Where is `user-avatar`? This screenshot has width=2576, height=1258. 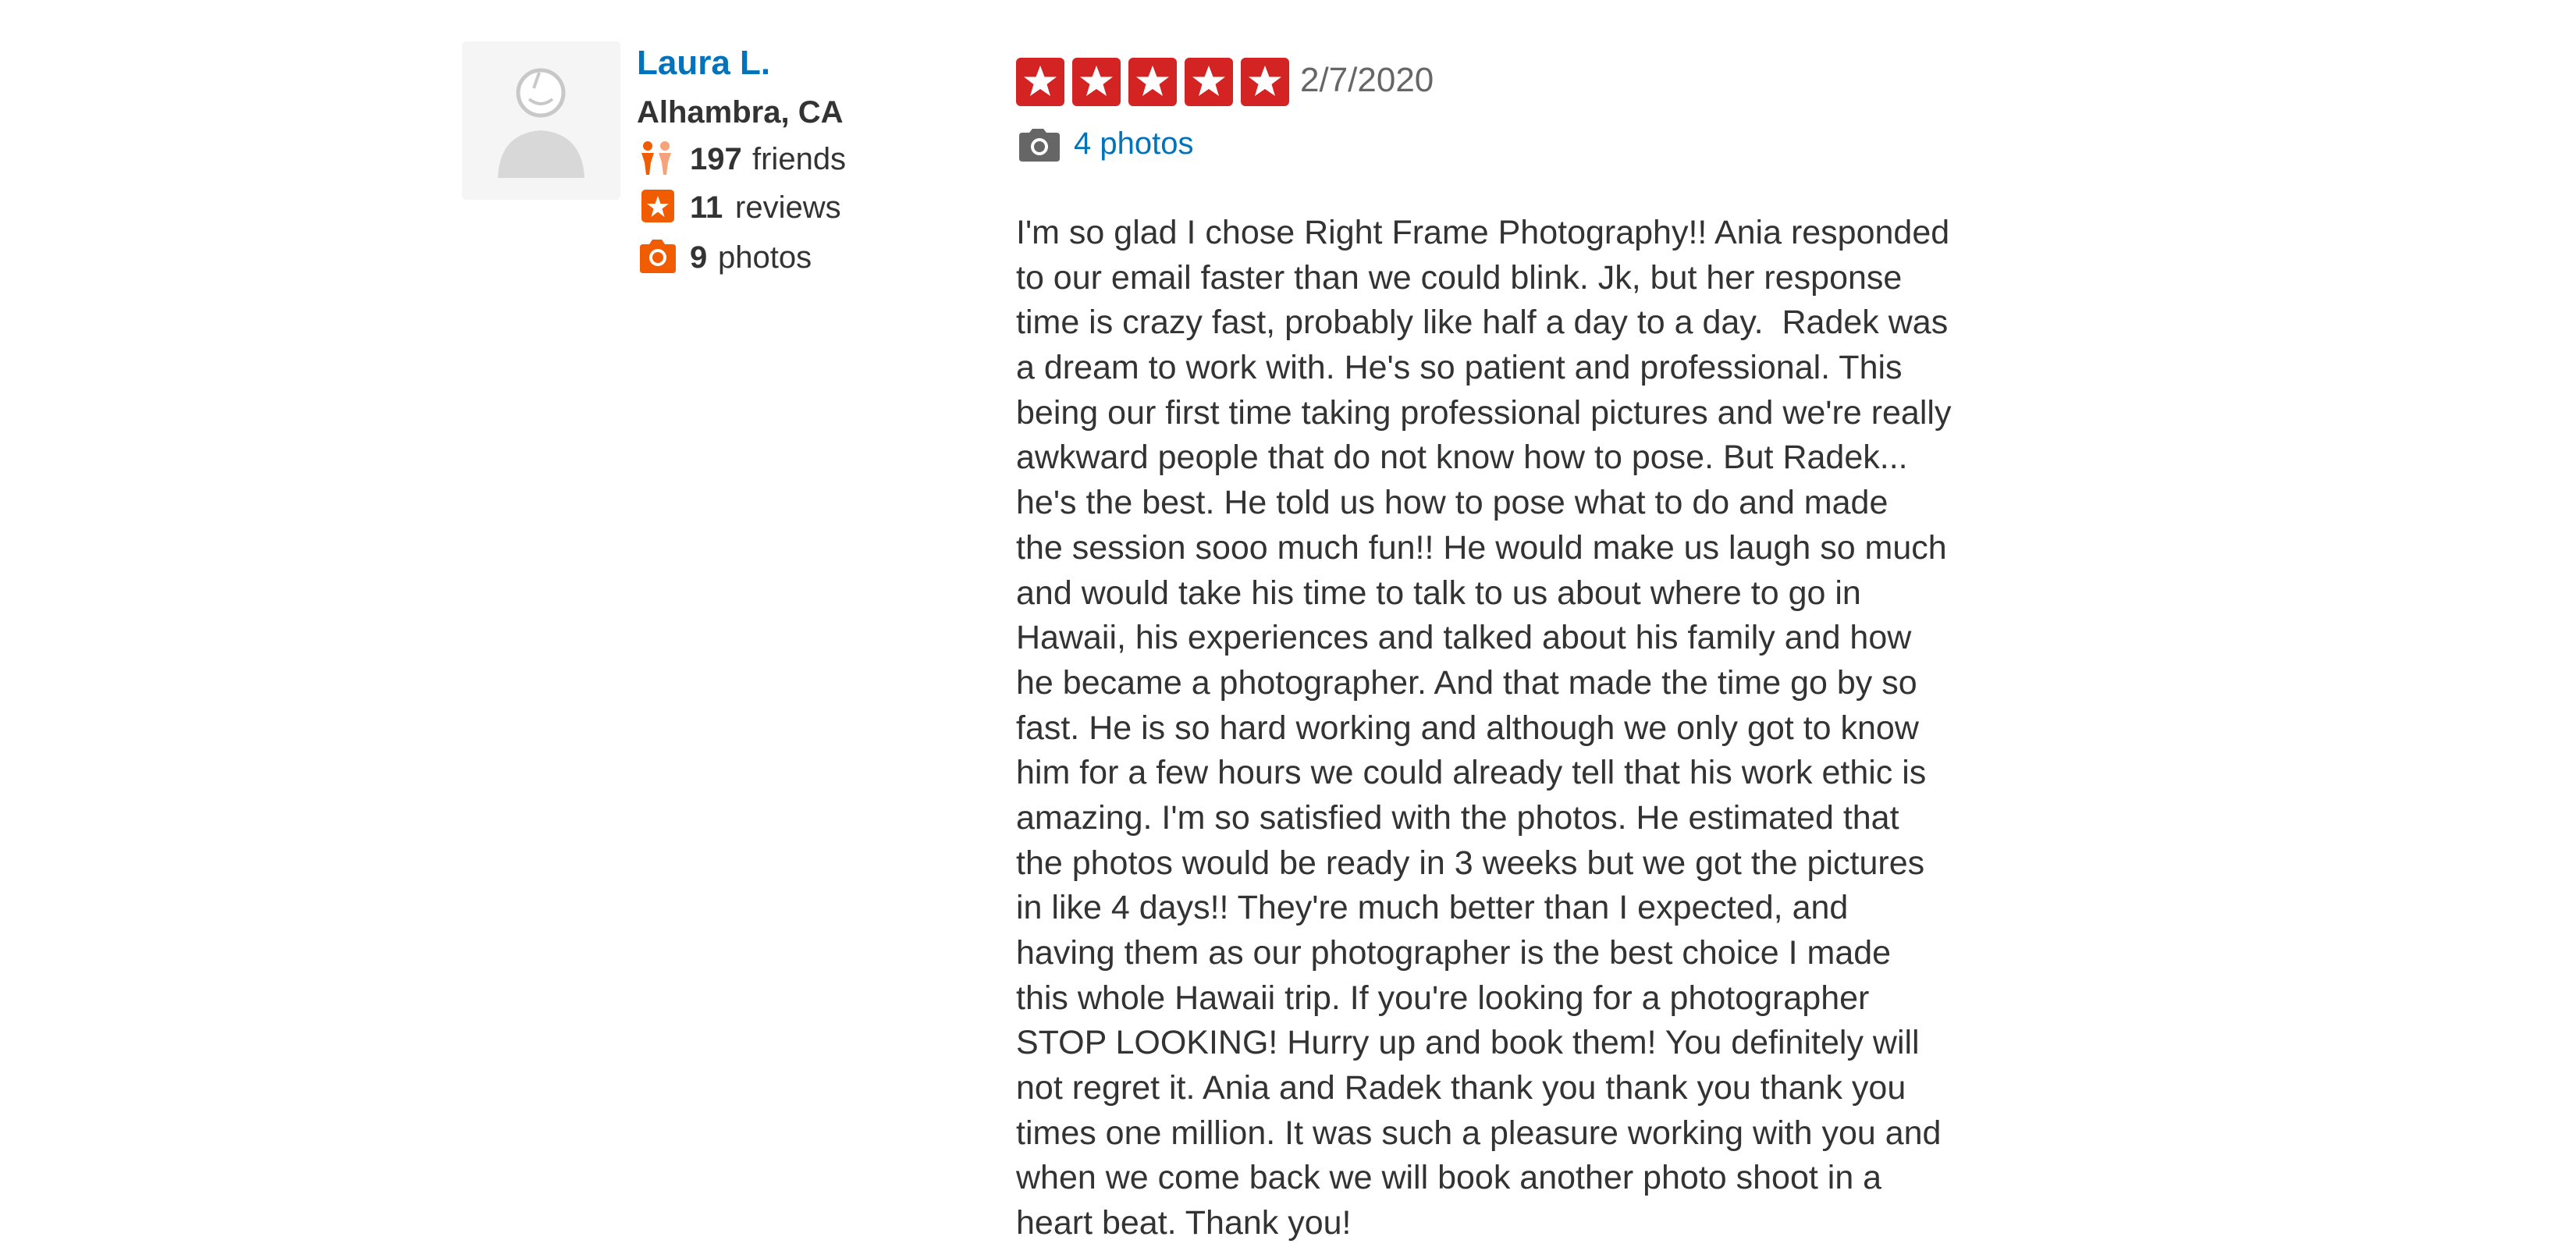
user-avatar is located at coordinates (541, 121).